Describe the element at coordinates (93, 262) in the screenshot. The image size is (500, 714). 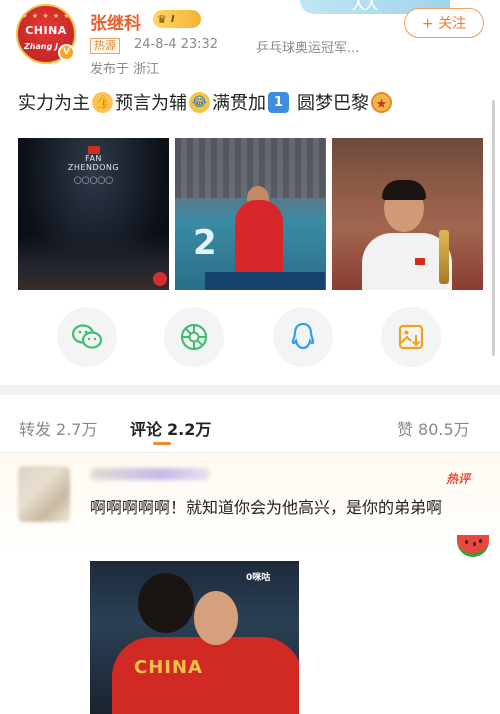
I see `photo1-crowd` at that location.